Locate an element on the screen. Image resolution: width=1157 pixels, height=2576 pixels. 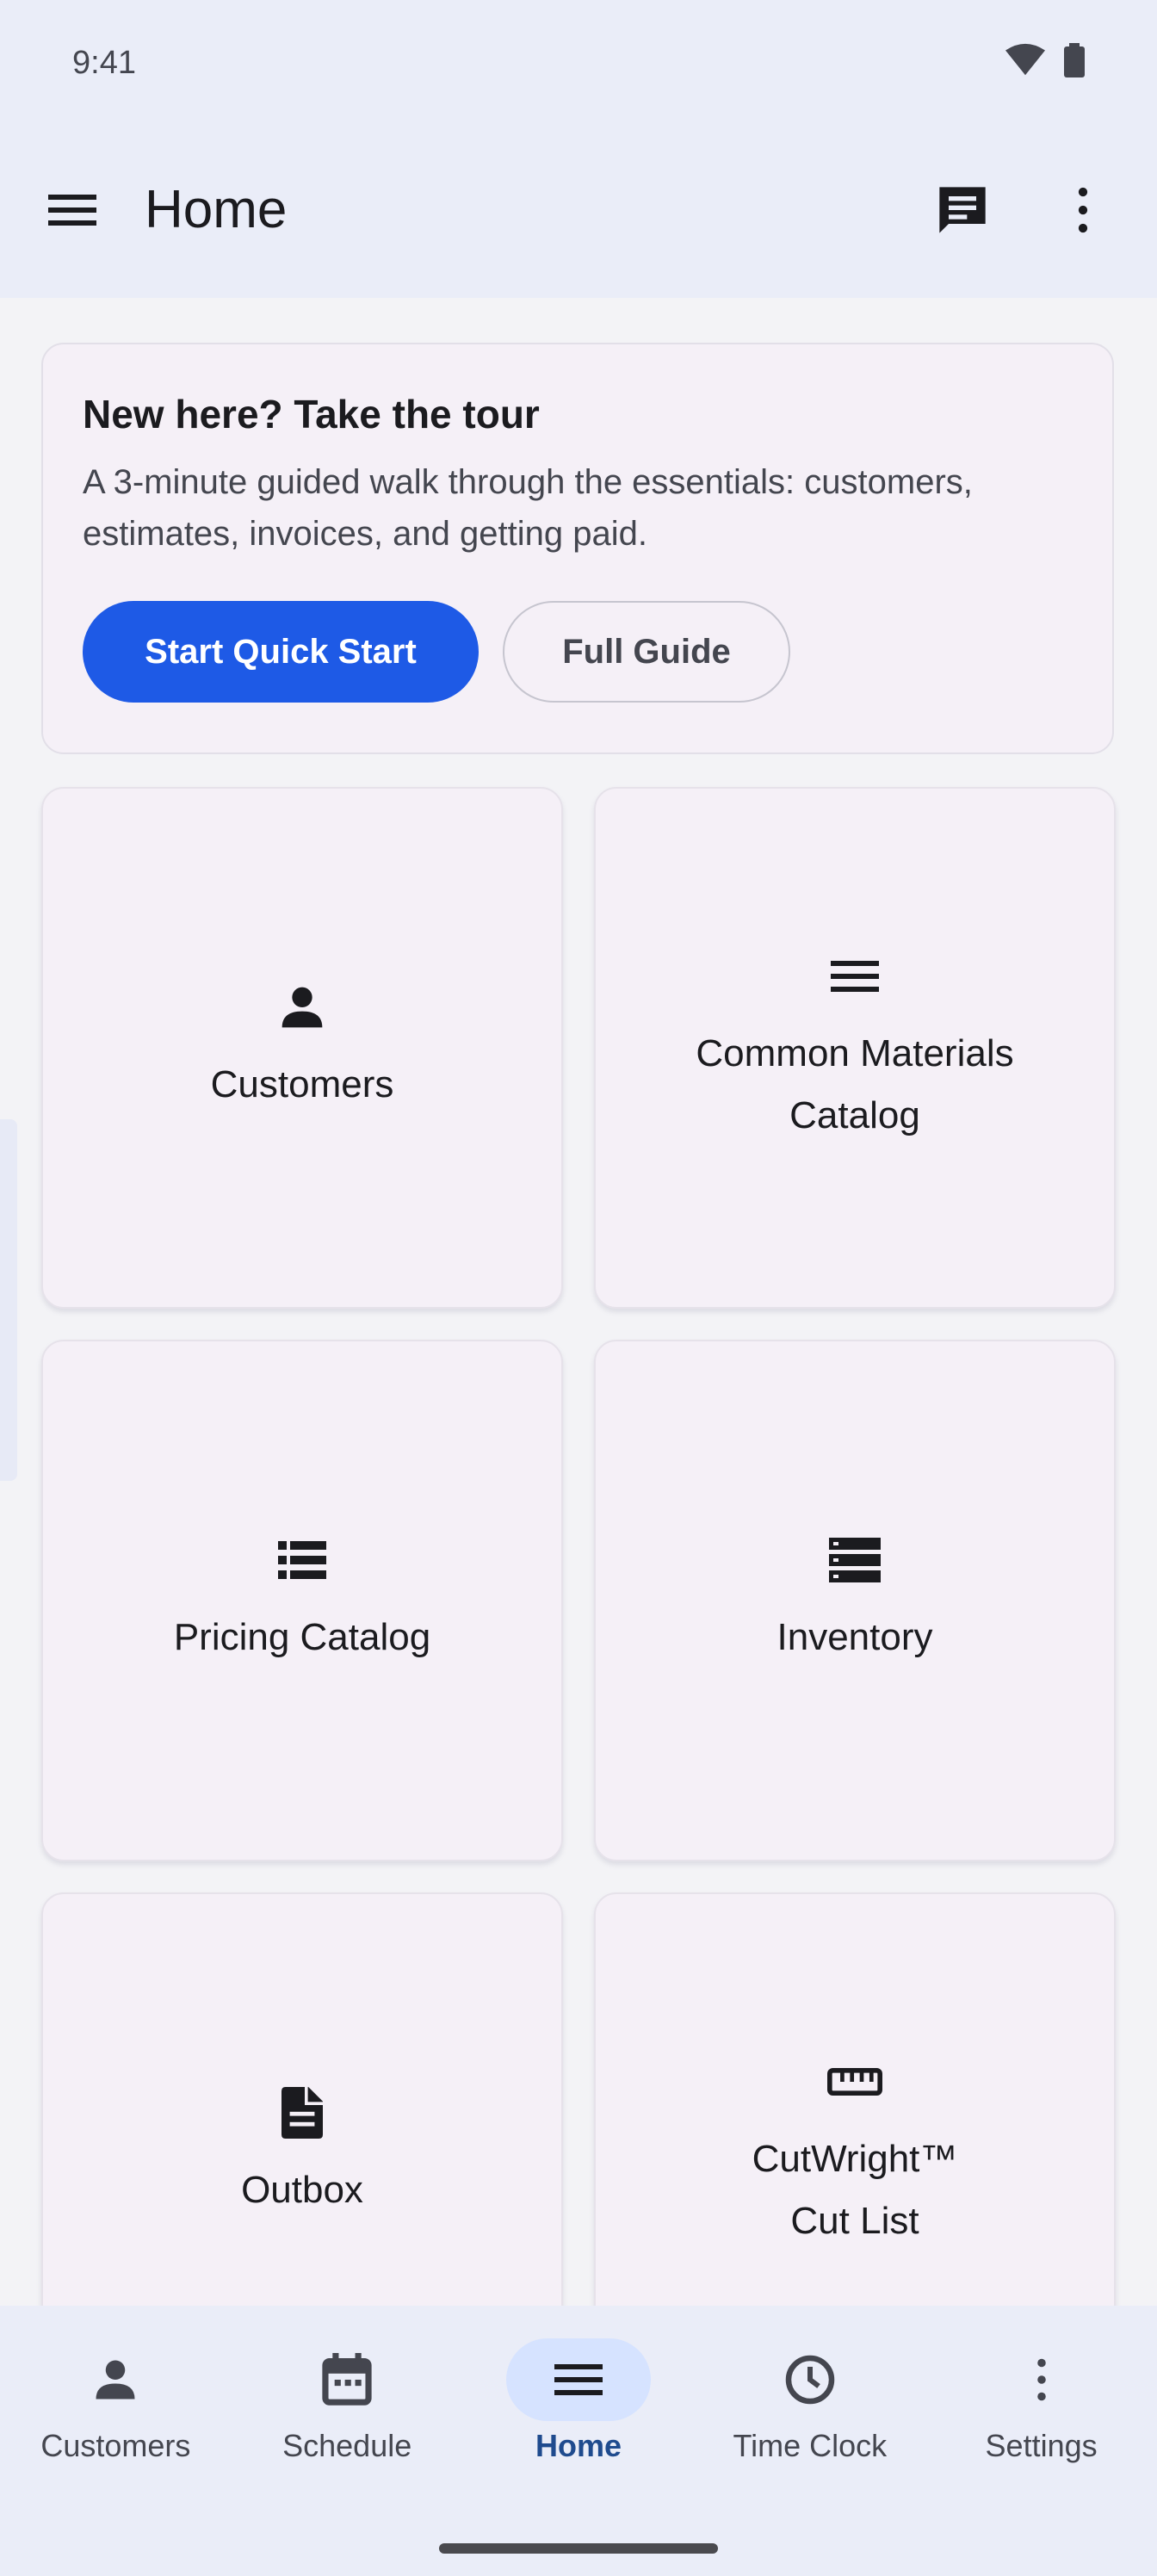
list-lines-icon is located at coordinates (855, 977).